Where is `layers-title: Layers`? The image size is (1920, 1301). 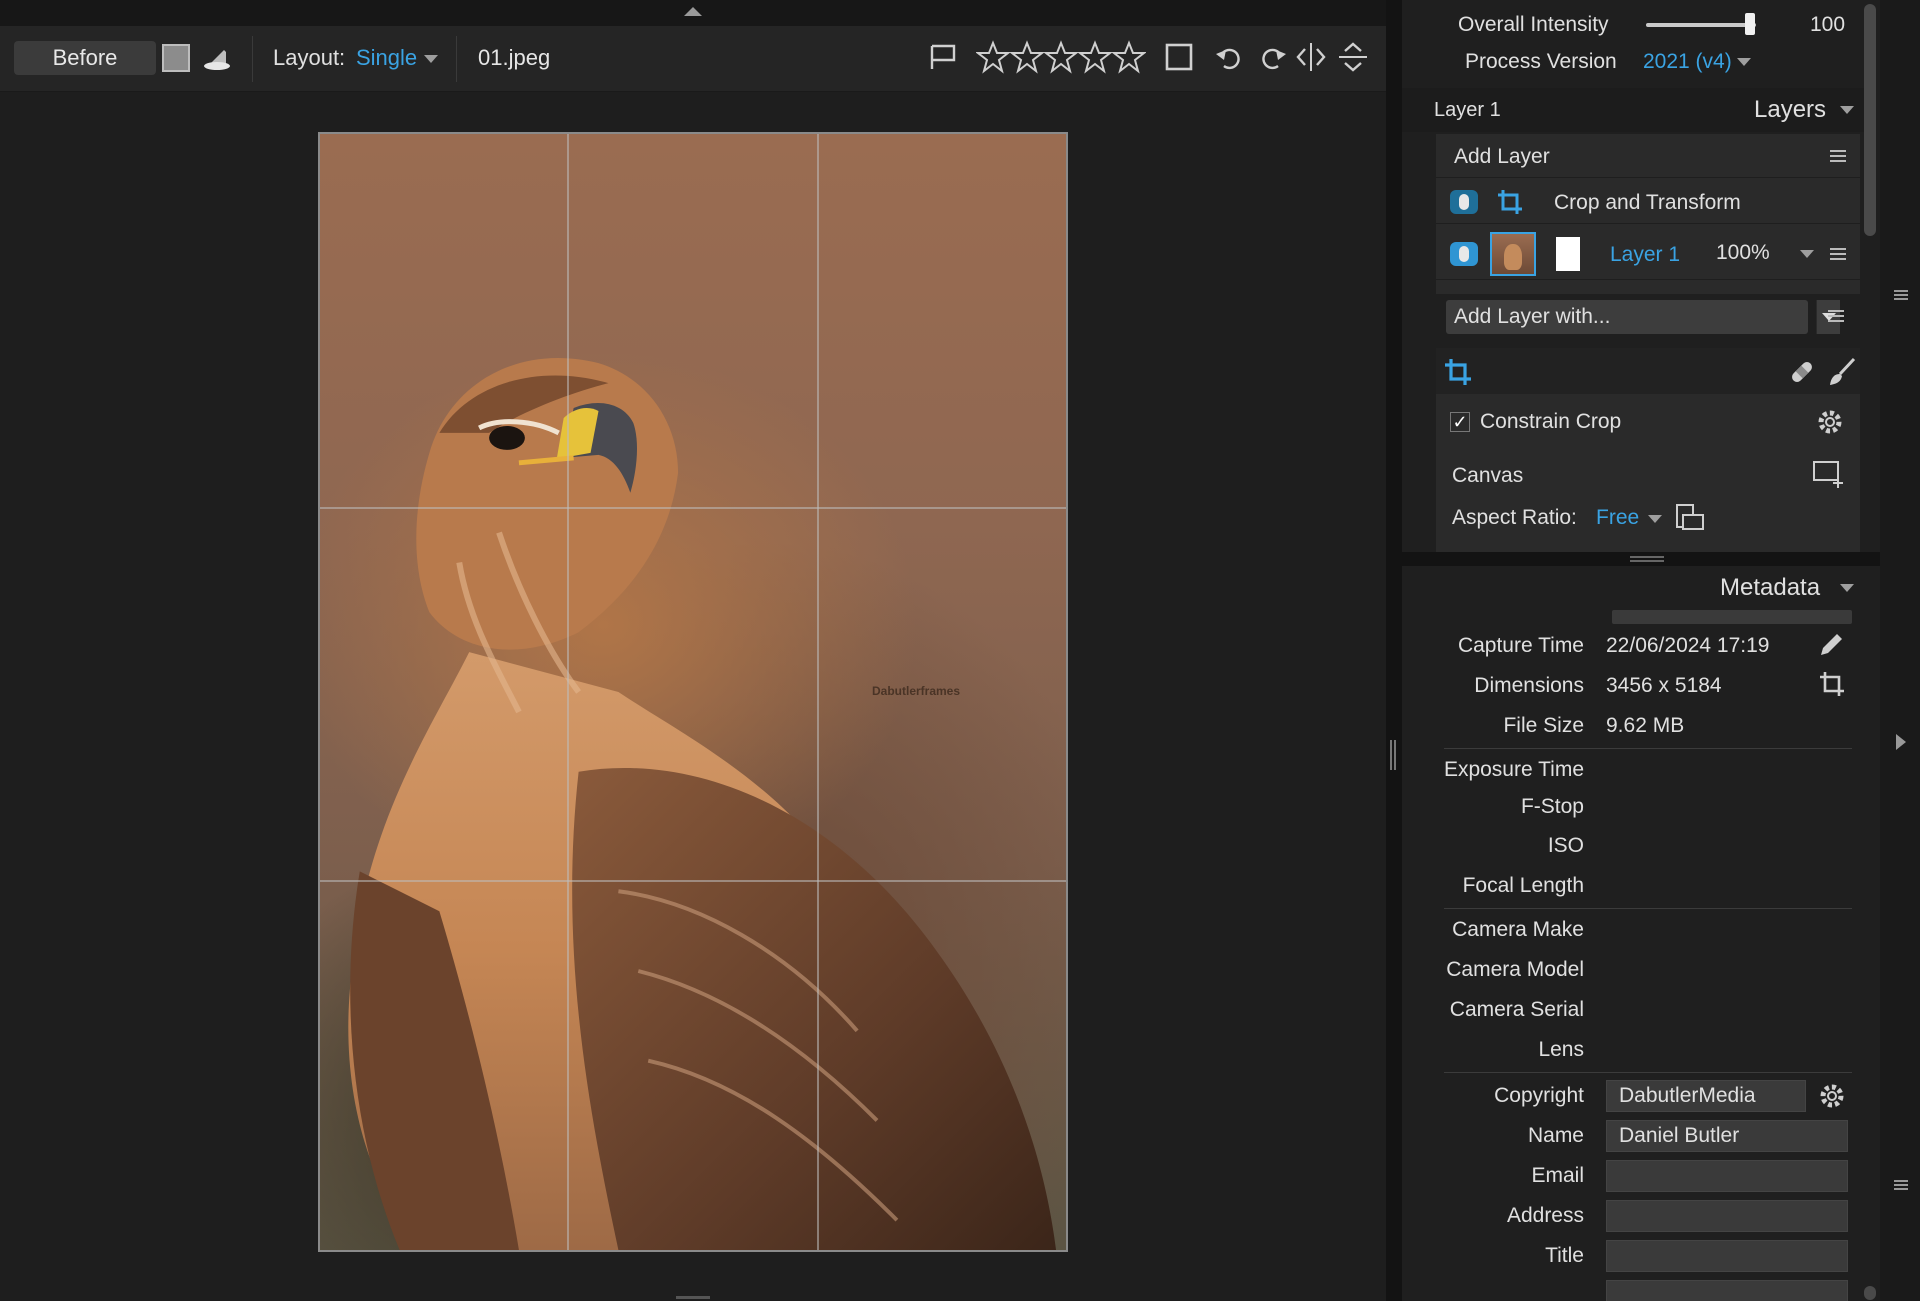 layers-title: Layers is located at coordinates (1790, 110).